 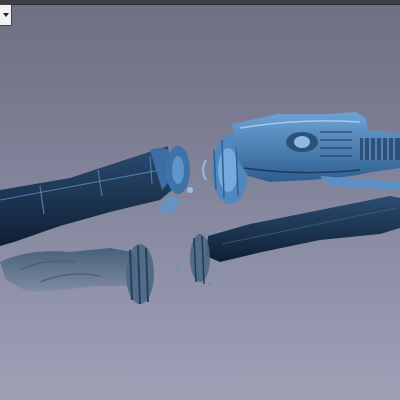 I want to click on side-panel-scan, so click(x=86, y=196).